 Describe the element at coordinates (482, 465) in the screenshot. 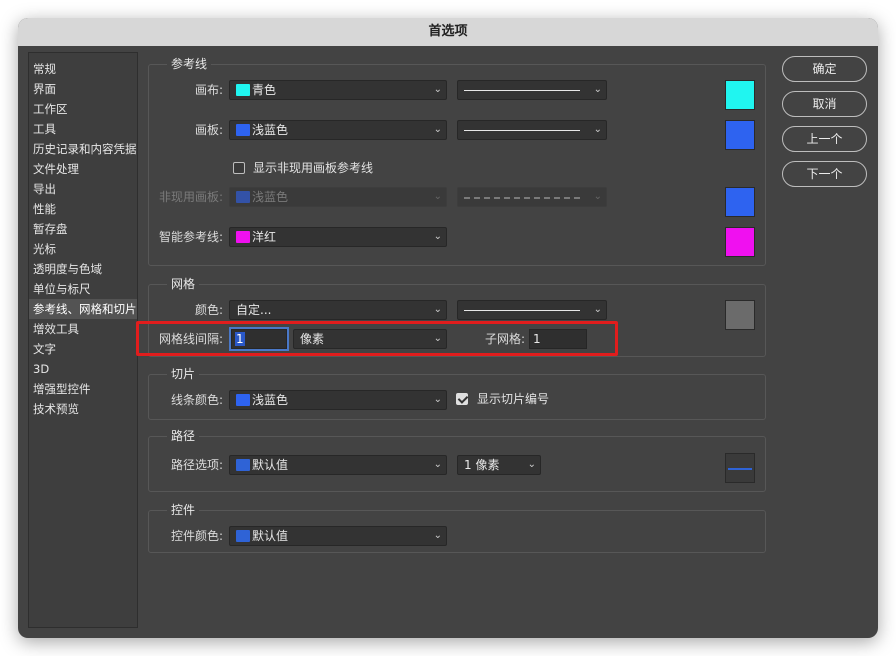

I see `path-width-value: 1 像素` at that location.